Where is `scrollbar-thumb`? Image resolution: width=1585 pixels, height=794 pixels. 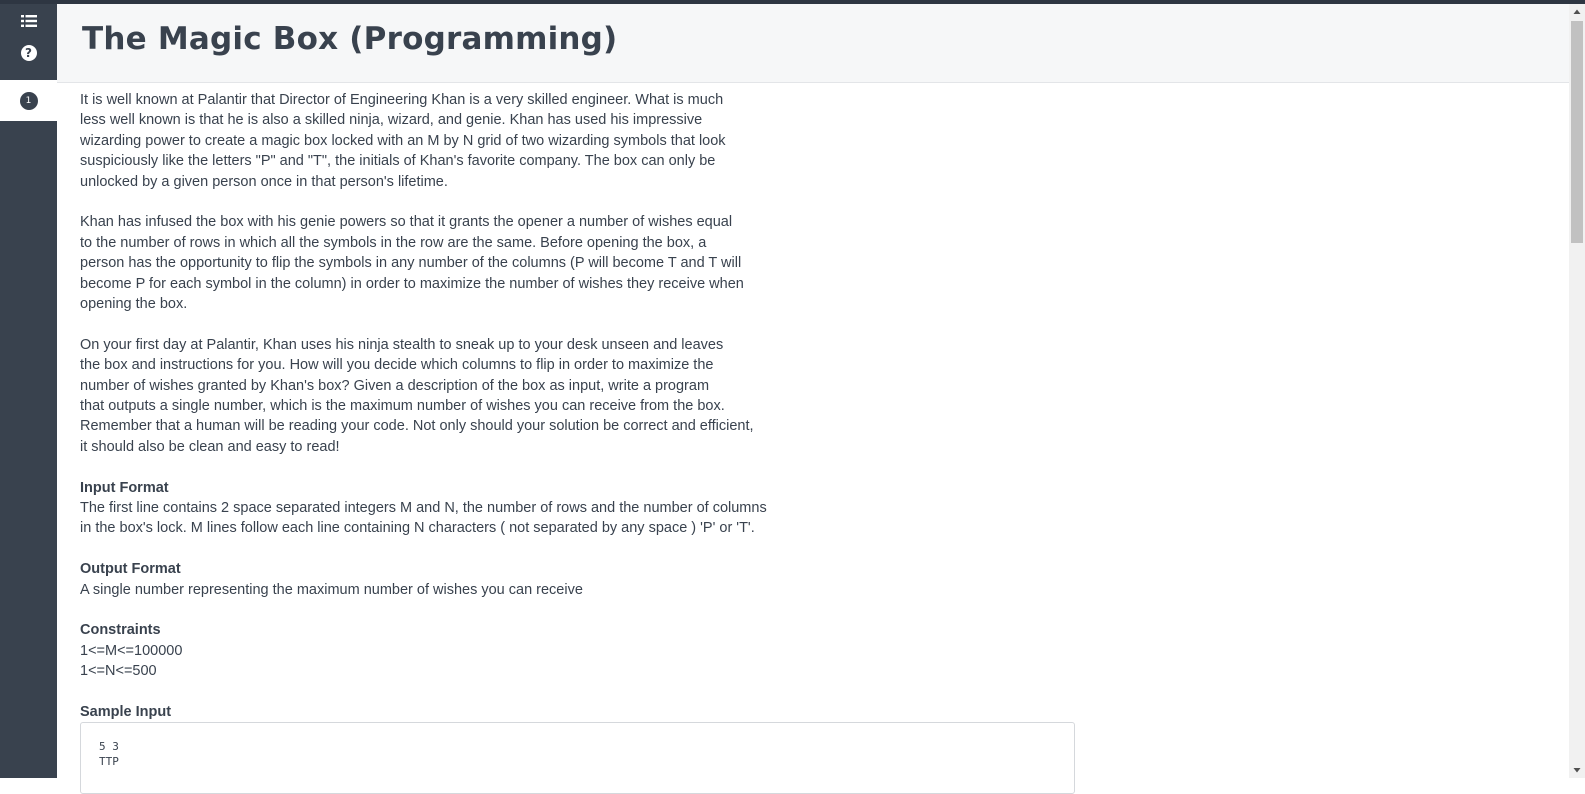 scrollbar-thumb is located at coordinates (1577, 132).